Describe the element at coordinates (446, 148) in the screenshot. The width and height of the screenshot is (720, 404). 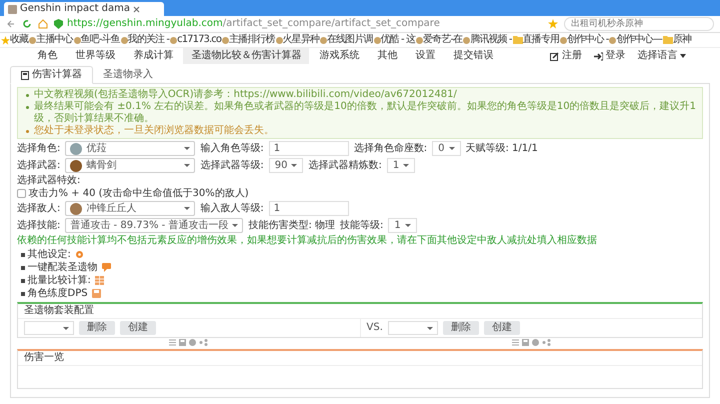
I see `select-field: 0` at that location.